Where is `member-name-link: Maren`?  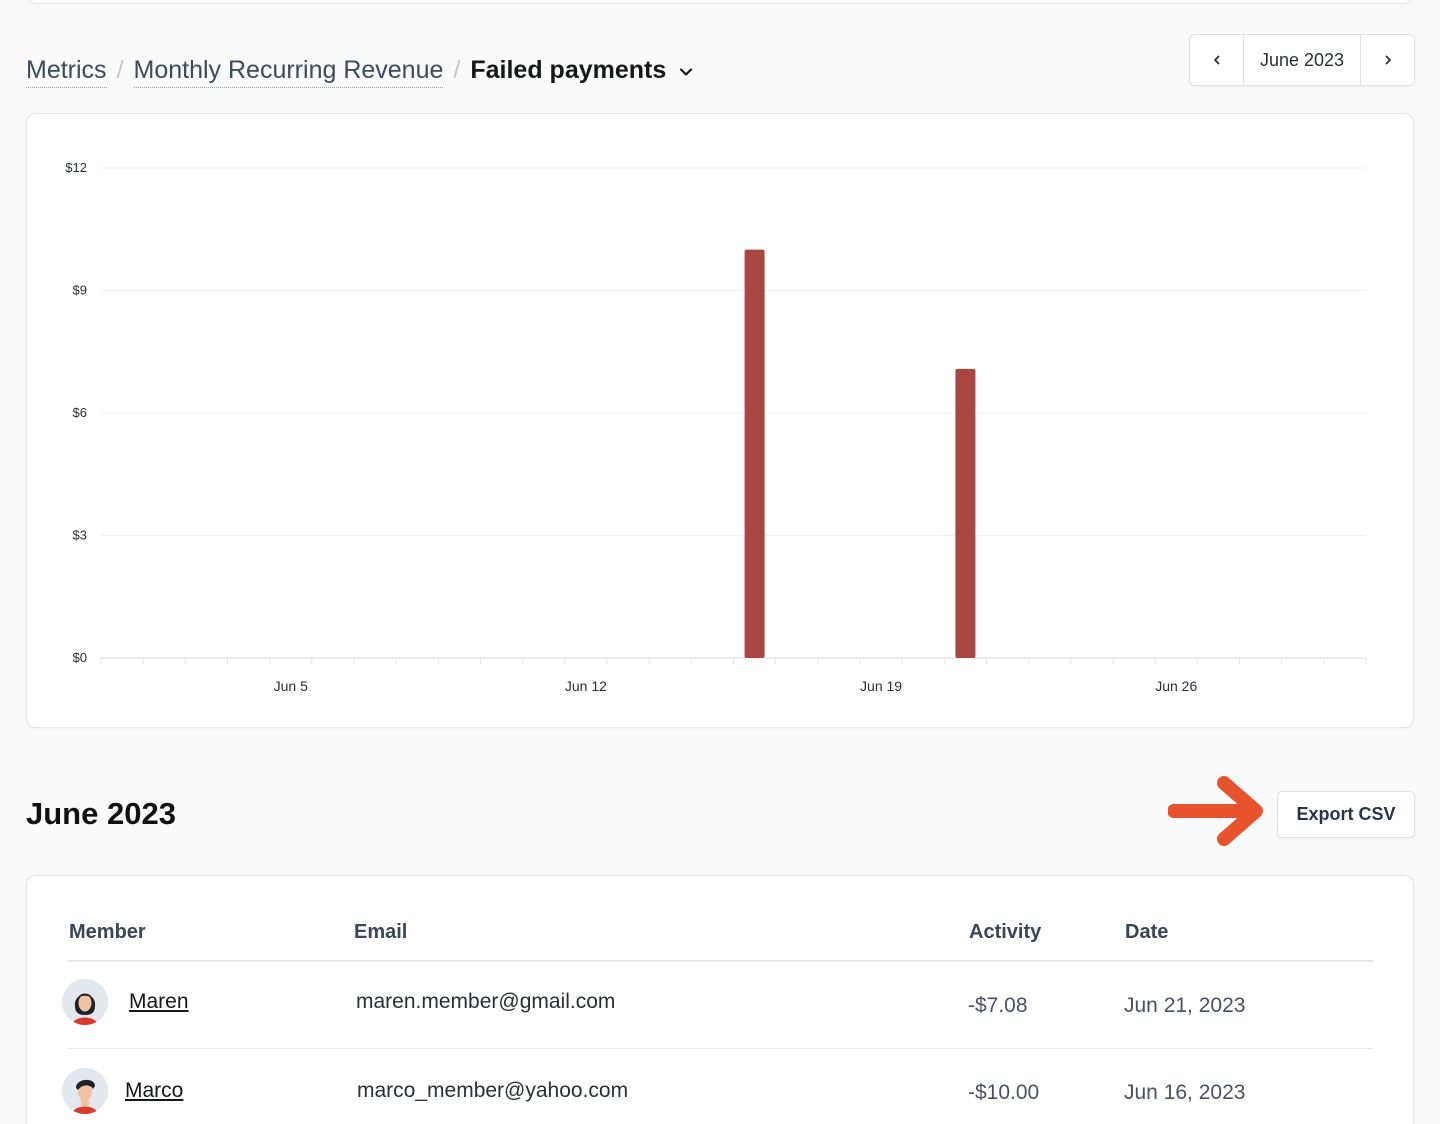
member-name-link: Maren is located at coordinates (159, 1002).